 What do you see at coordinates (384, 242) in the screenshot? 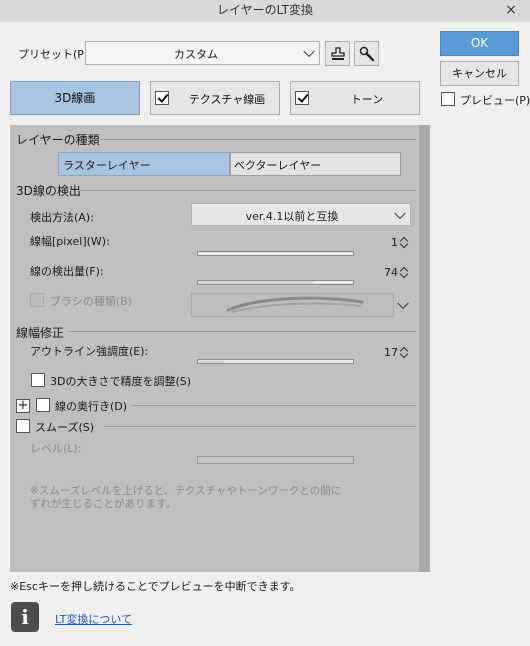
I see `line-width-value: 1` at bounding box center [384, 242].